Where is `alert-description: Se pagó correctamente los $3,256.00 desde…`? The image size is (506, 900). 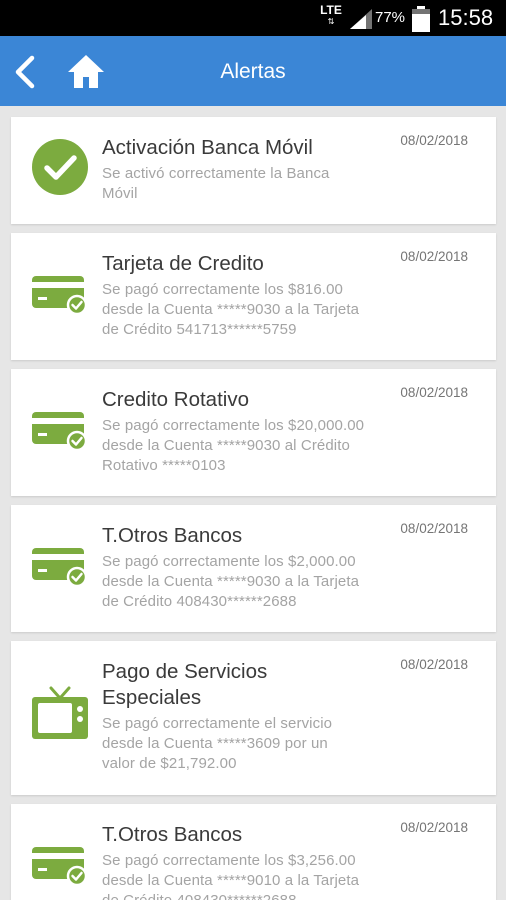
alert-description: Se pagó correctamente los $3,256.00 desde… is located at coordinates (231, 876).